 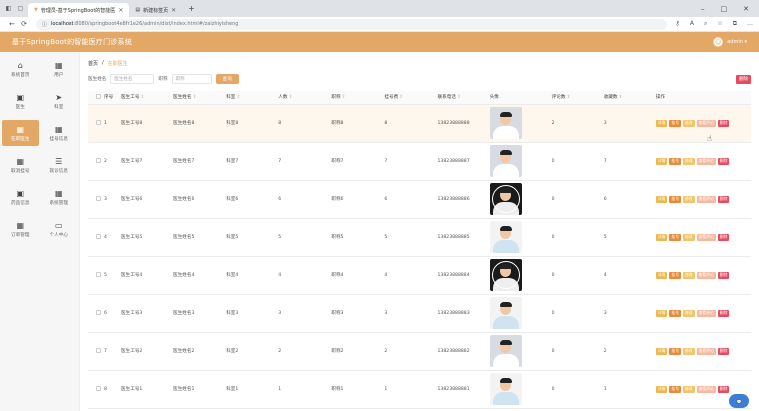 I want to click on sidebar-item: ▦ 取消挂号, so click(x=20, y=165).